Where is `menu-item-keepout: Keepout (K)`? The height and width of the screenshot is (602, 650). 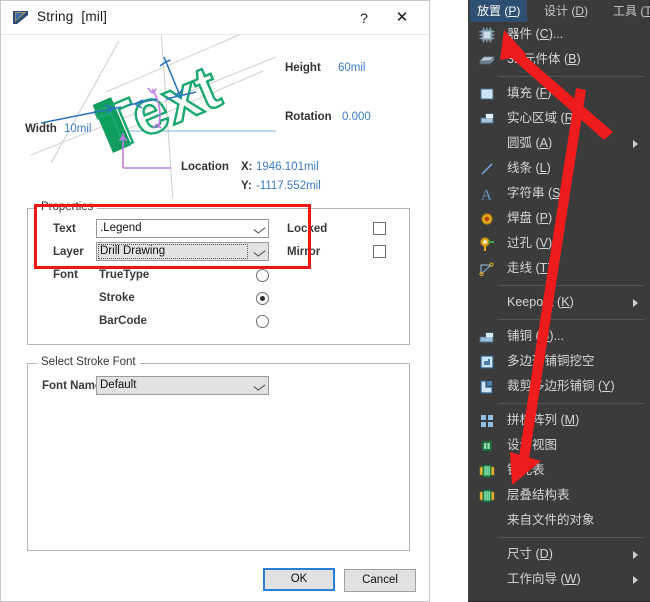
menu-item-keepout: Keepout (K) is located at coordinates (559, 302).